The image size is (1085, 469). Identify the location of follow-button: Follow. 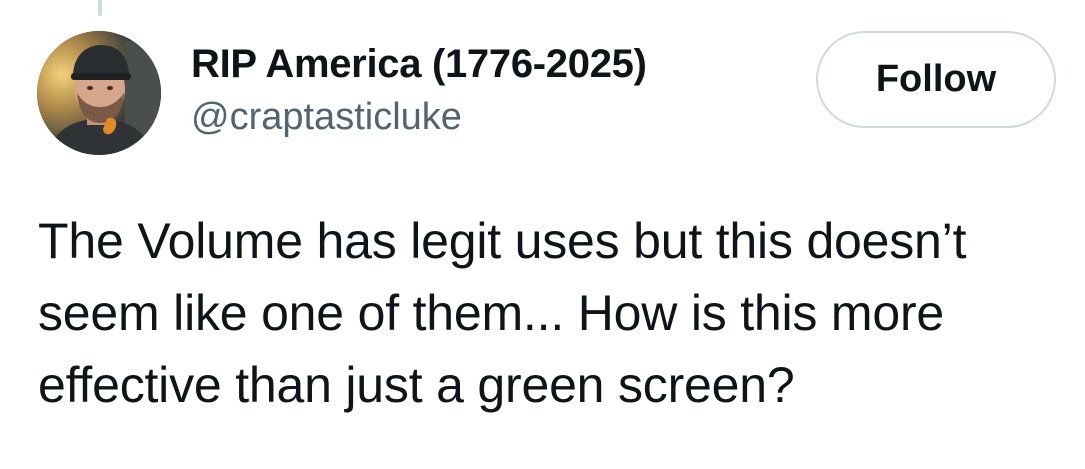
(936, 79).